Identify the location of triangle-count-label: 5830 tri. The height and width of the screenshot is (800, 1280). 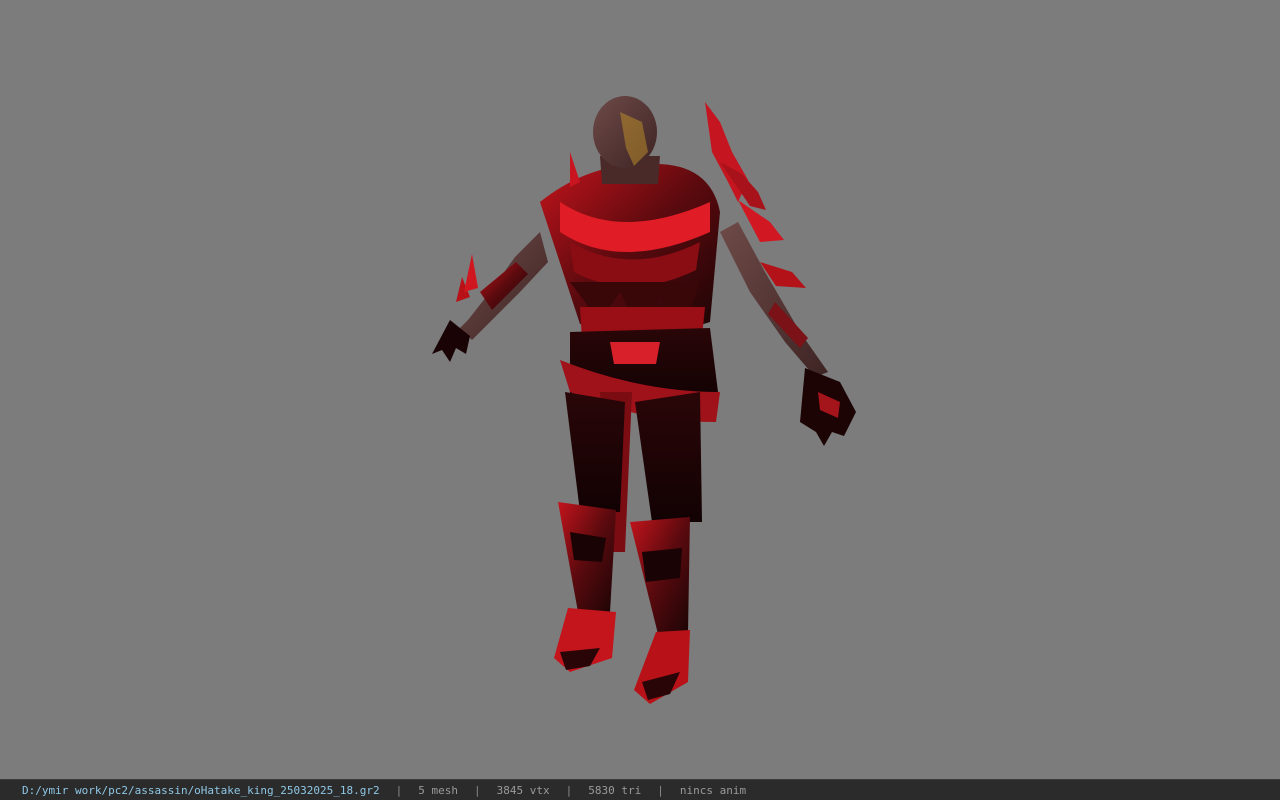
(615, 790).